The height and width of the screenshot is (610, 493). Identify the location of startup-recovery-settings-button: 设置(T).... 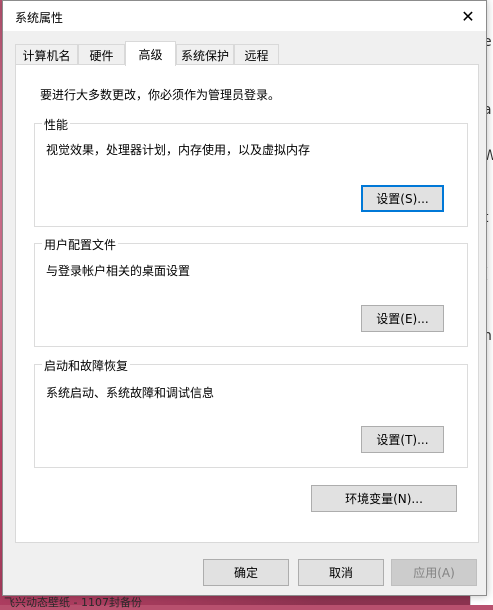
(402, 439).